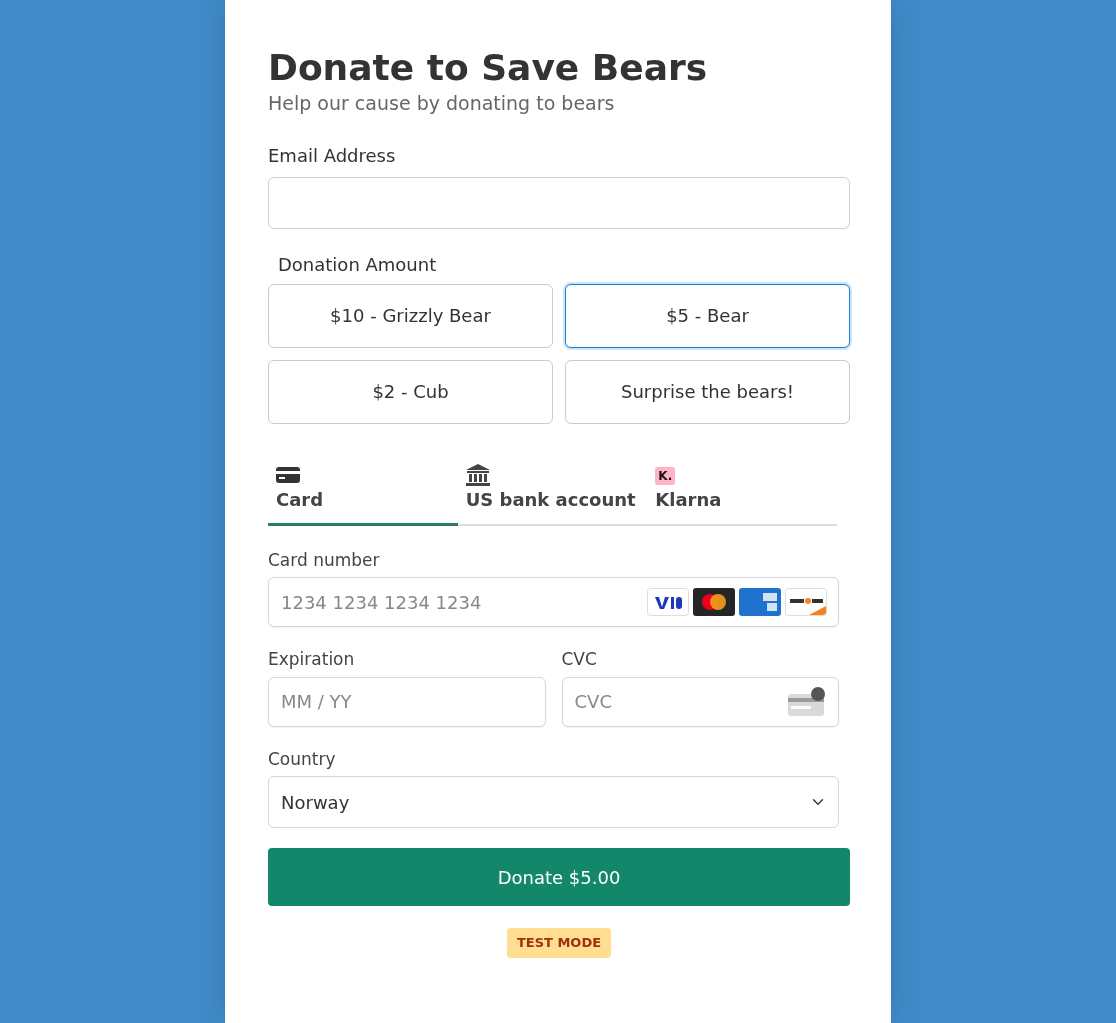 The image size is (1116, 1023). What do you see at coordinates (553, 802) in the screenshot?
I see `country-select: Norway` at bounding box center [553, 802].